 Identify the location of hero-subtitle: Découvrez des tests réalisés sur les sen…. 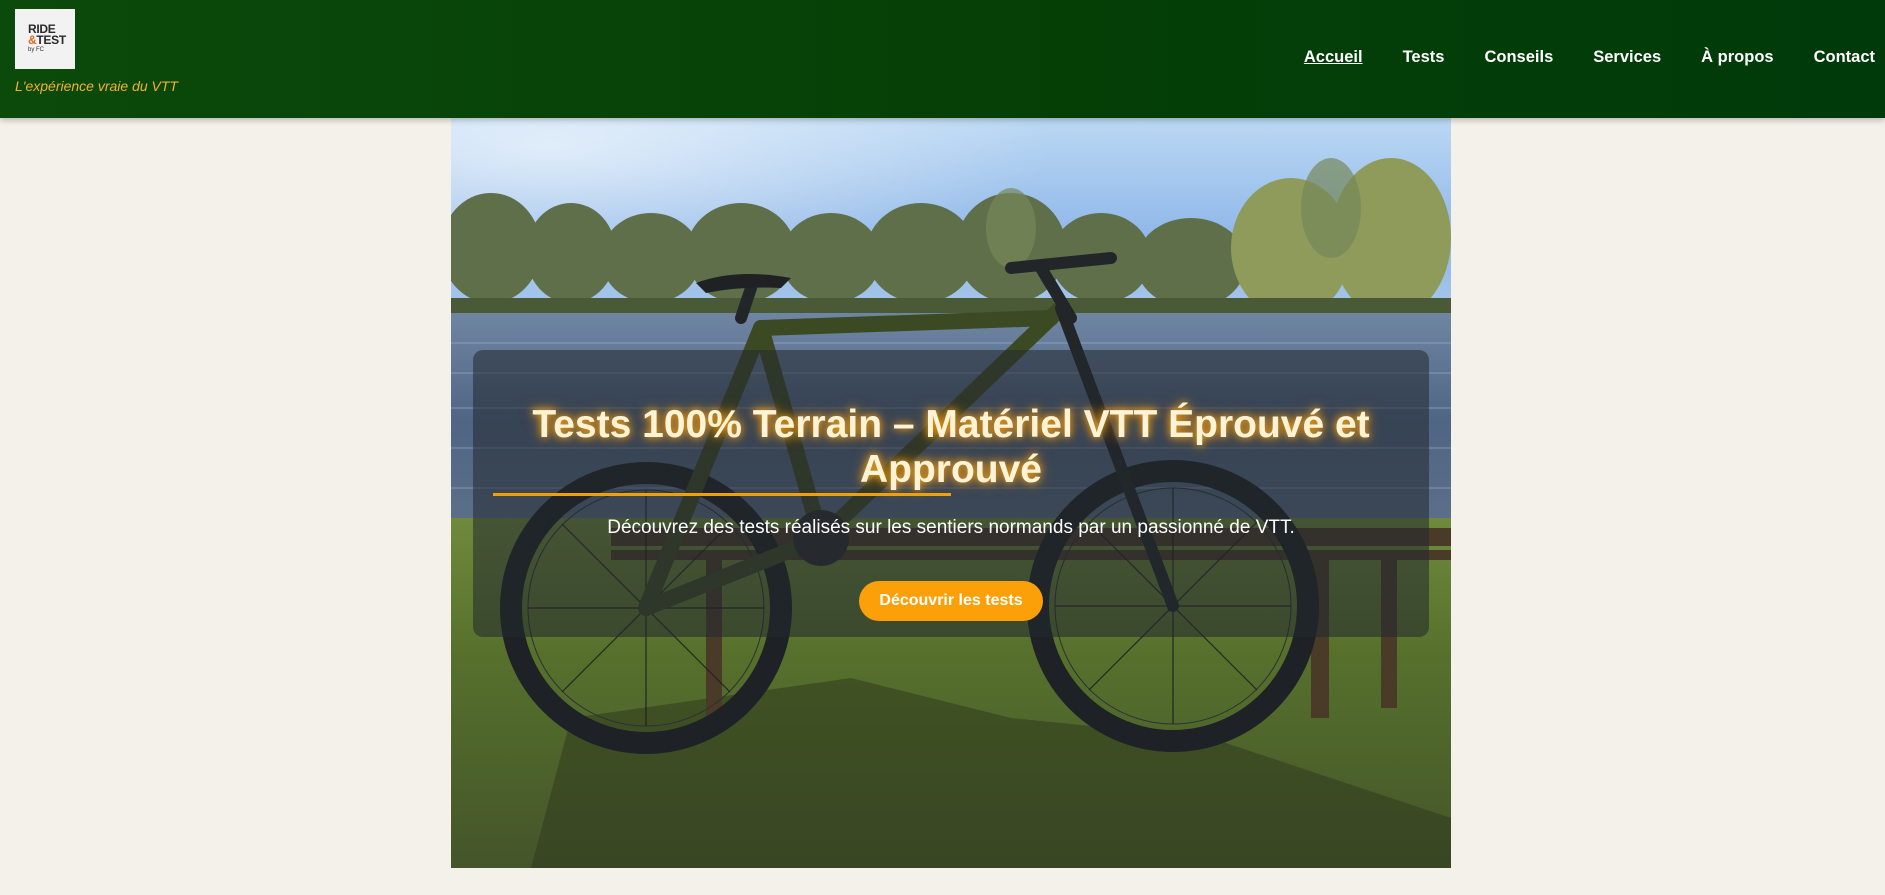
(951, 527).